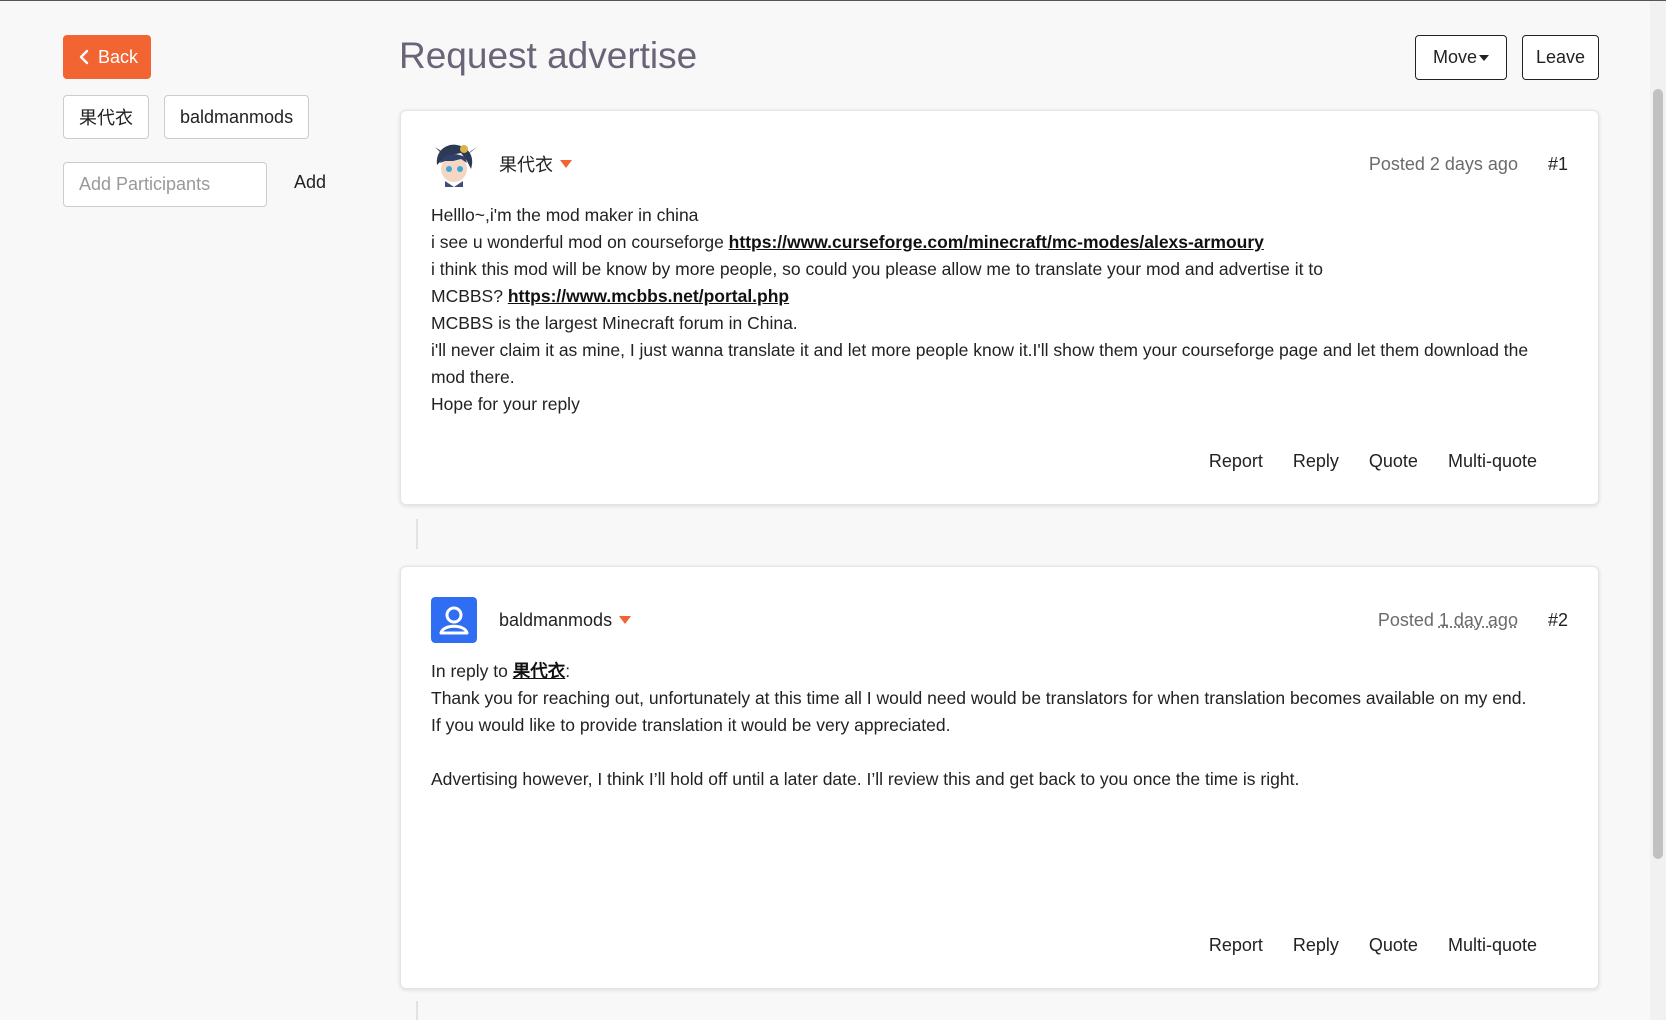  I want to click on scrollbar-track, so click(1658, 510).